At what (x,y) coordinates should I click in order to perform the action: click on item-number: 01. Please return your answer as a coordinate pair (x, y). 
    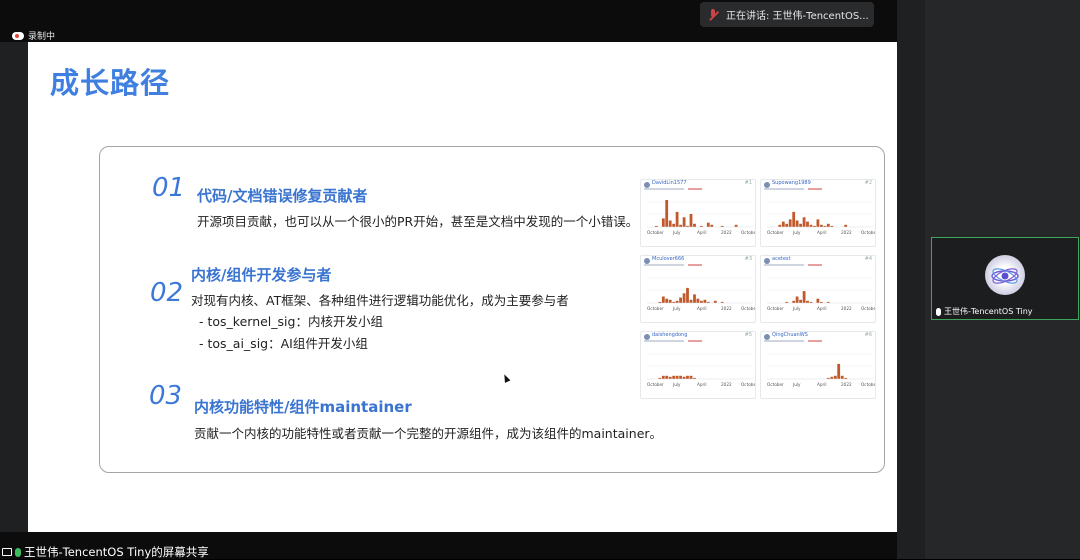
    Looking at the image, I should click on (169, 188).